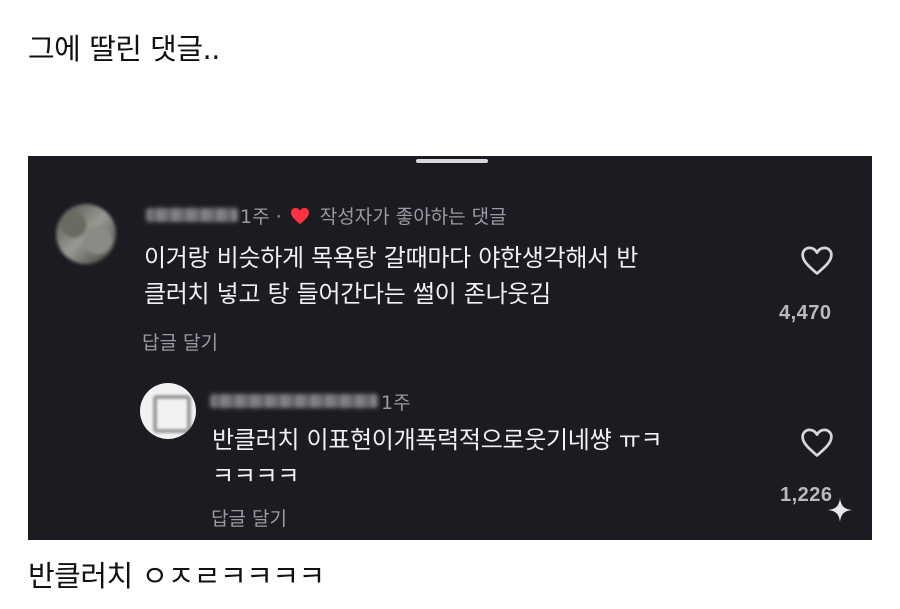  I want to click on comment-text-line: 클러치 넣고 탕 들어간다는 썰이 존나웃김, so click(347, 294).